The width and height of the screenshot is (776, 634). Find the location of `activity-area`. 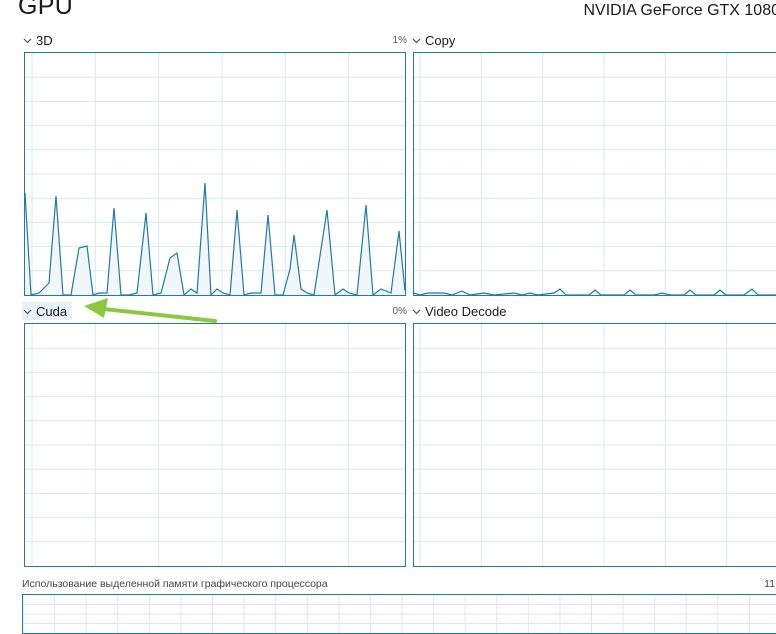

activity-area is located at coordinates (215, 239).